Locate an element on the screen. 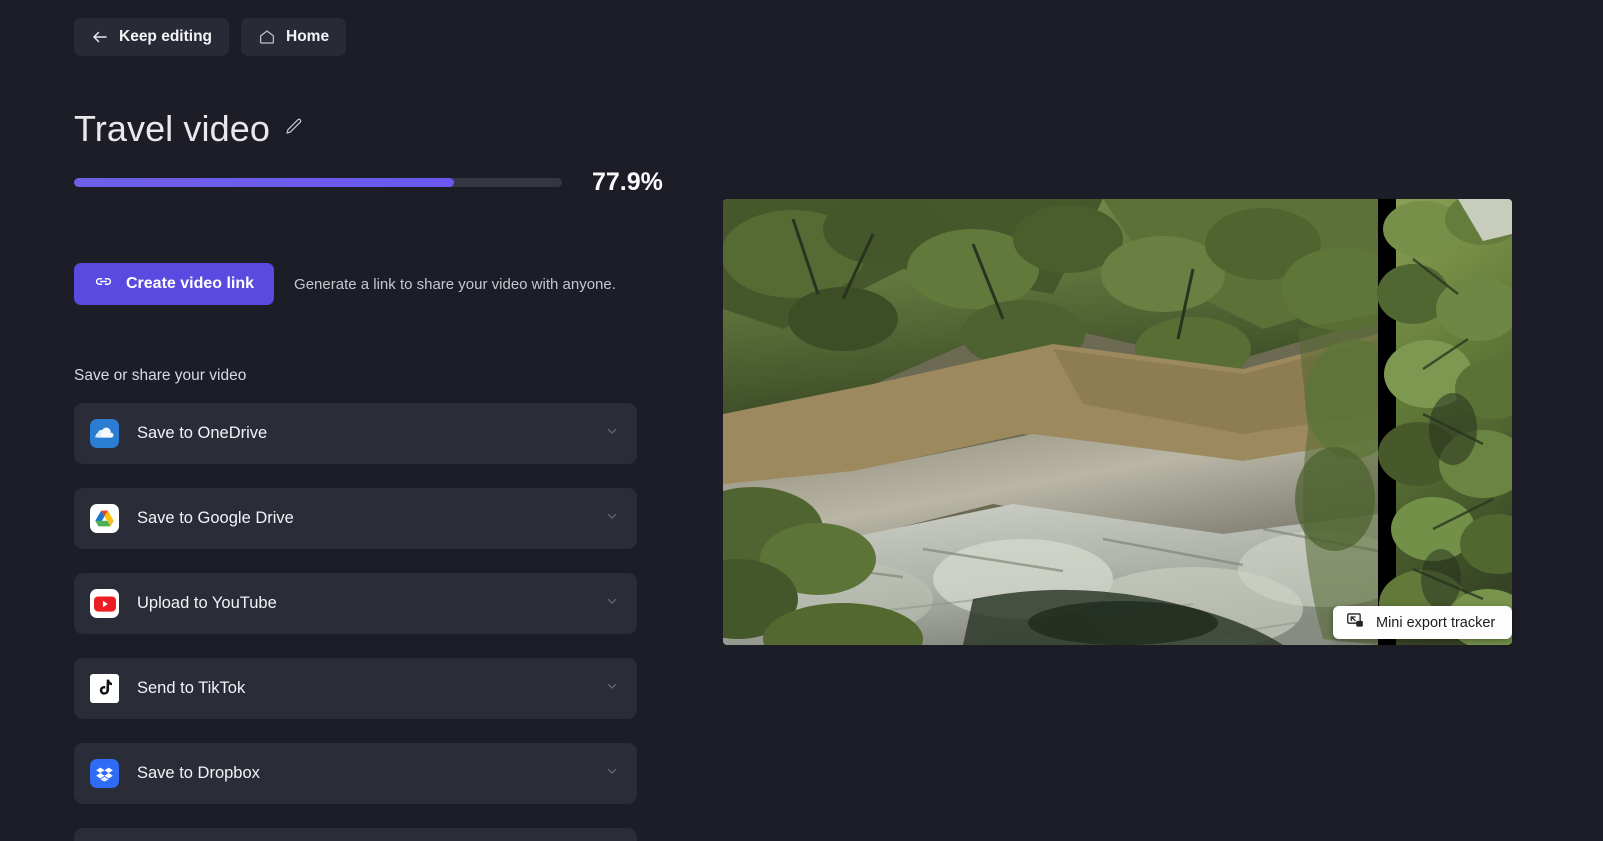  share-option-label: Save to Dropbox is located at coordinates (198, 773).